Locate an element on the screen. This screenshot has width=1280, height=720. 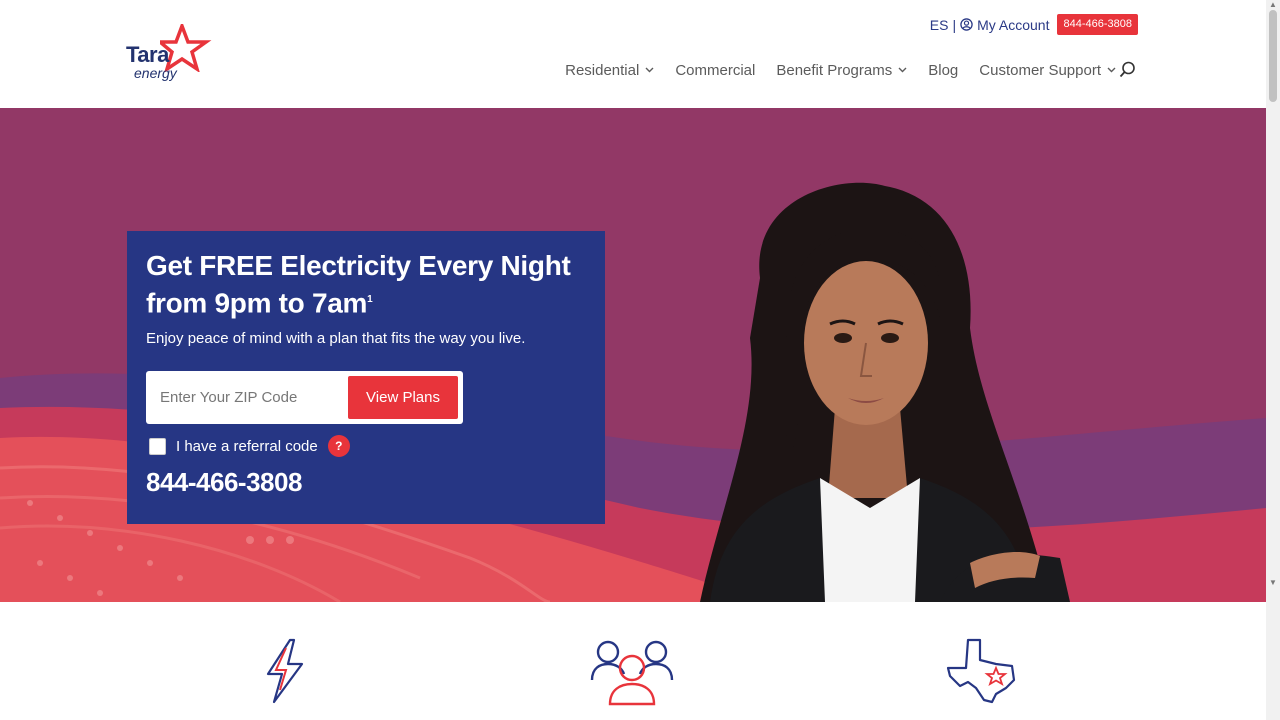
zip-code-input is located at coordinates (245, 397).